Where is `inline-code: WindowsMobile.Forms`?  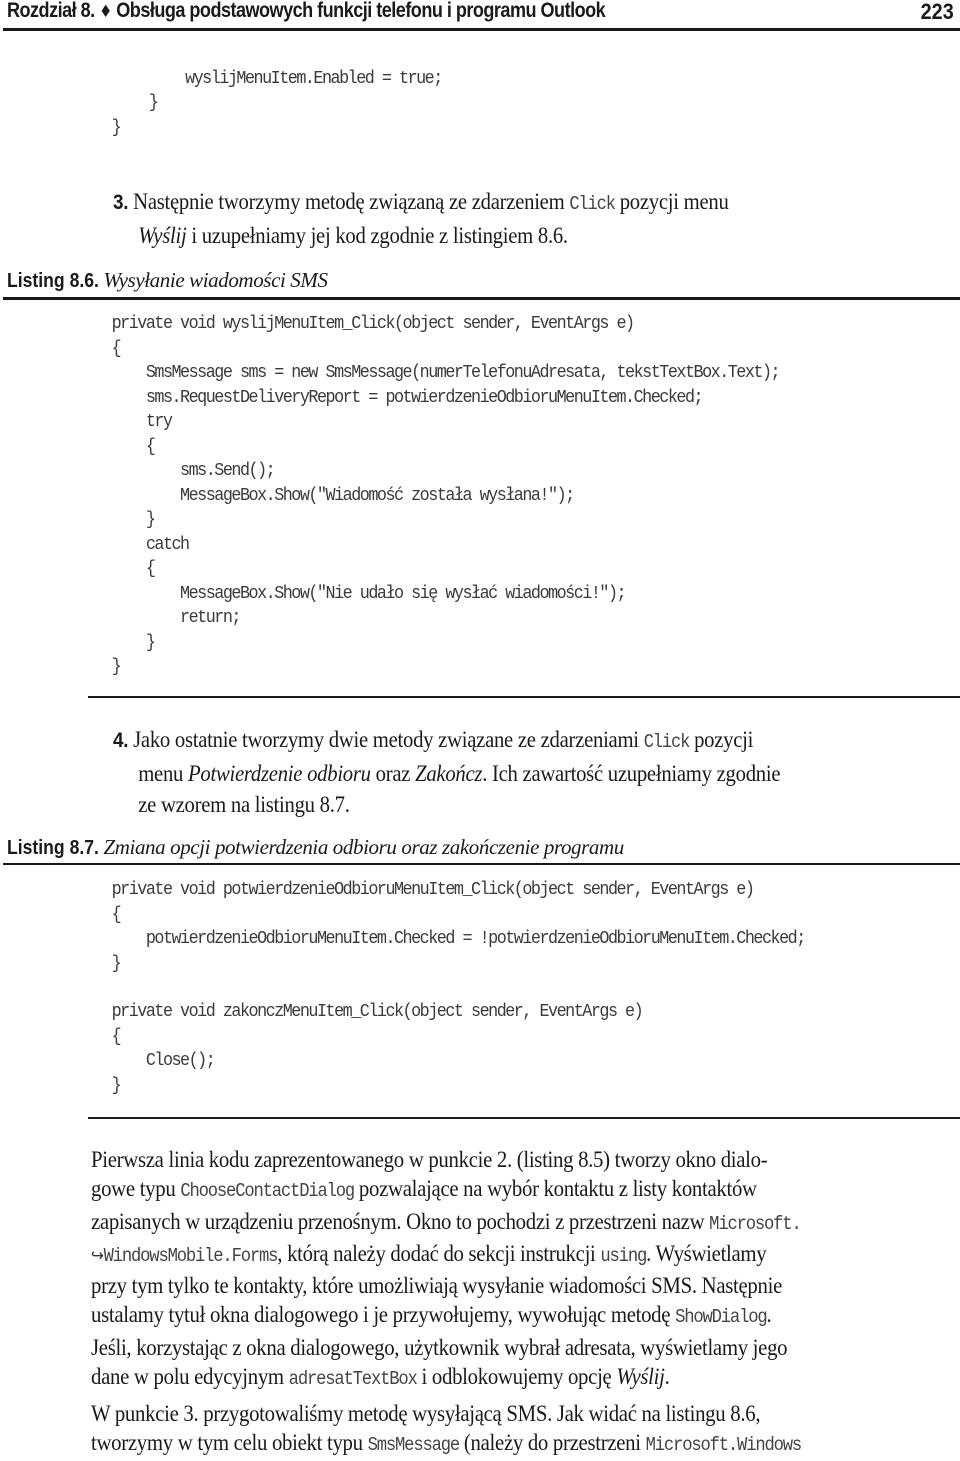
inline-code: WindowsMobile.Forms is located at coordinates (191, 1255).